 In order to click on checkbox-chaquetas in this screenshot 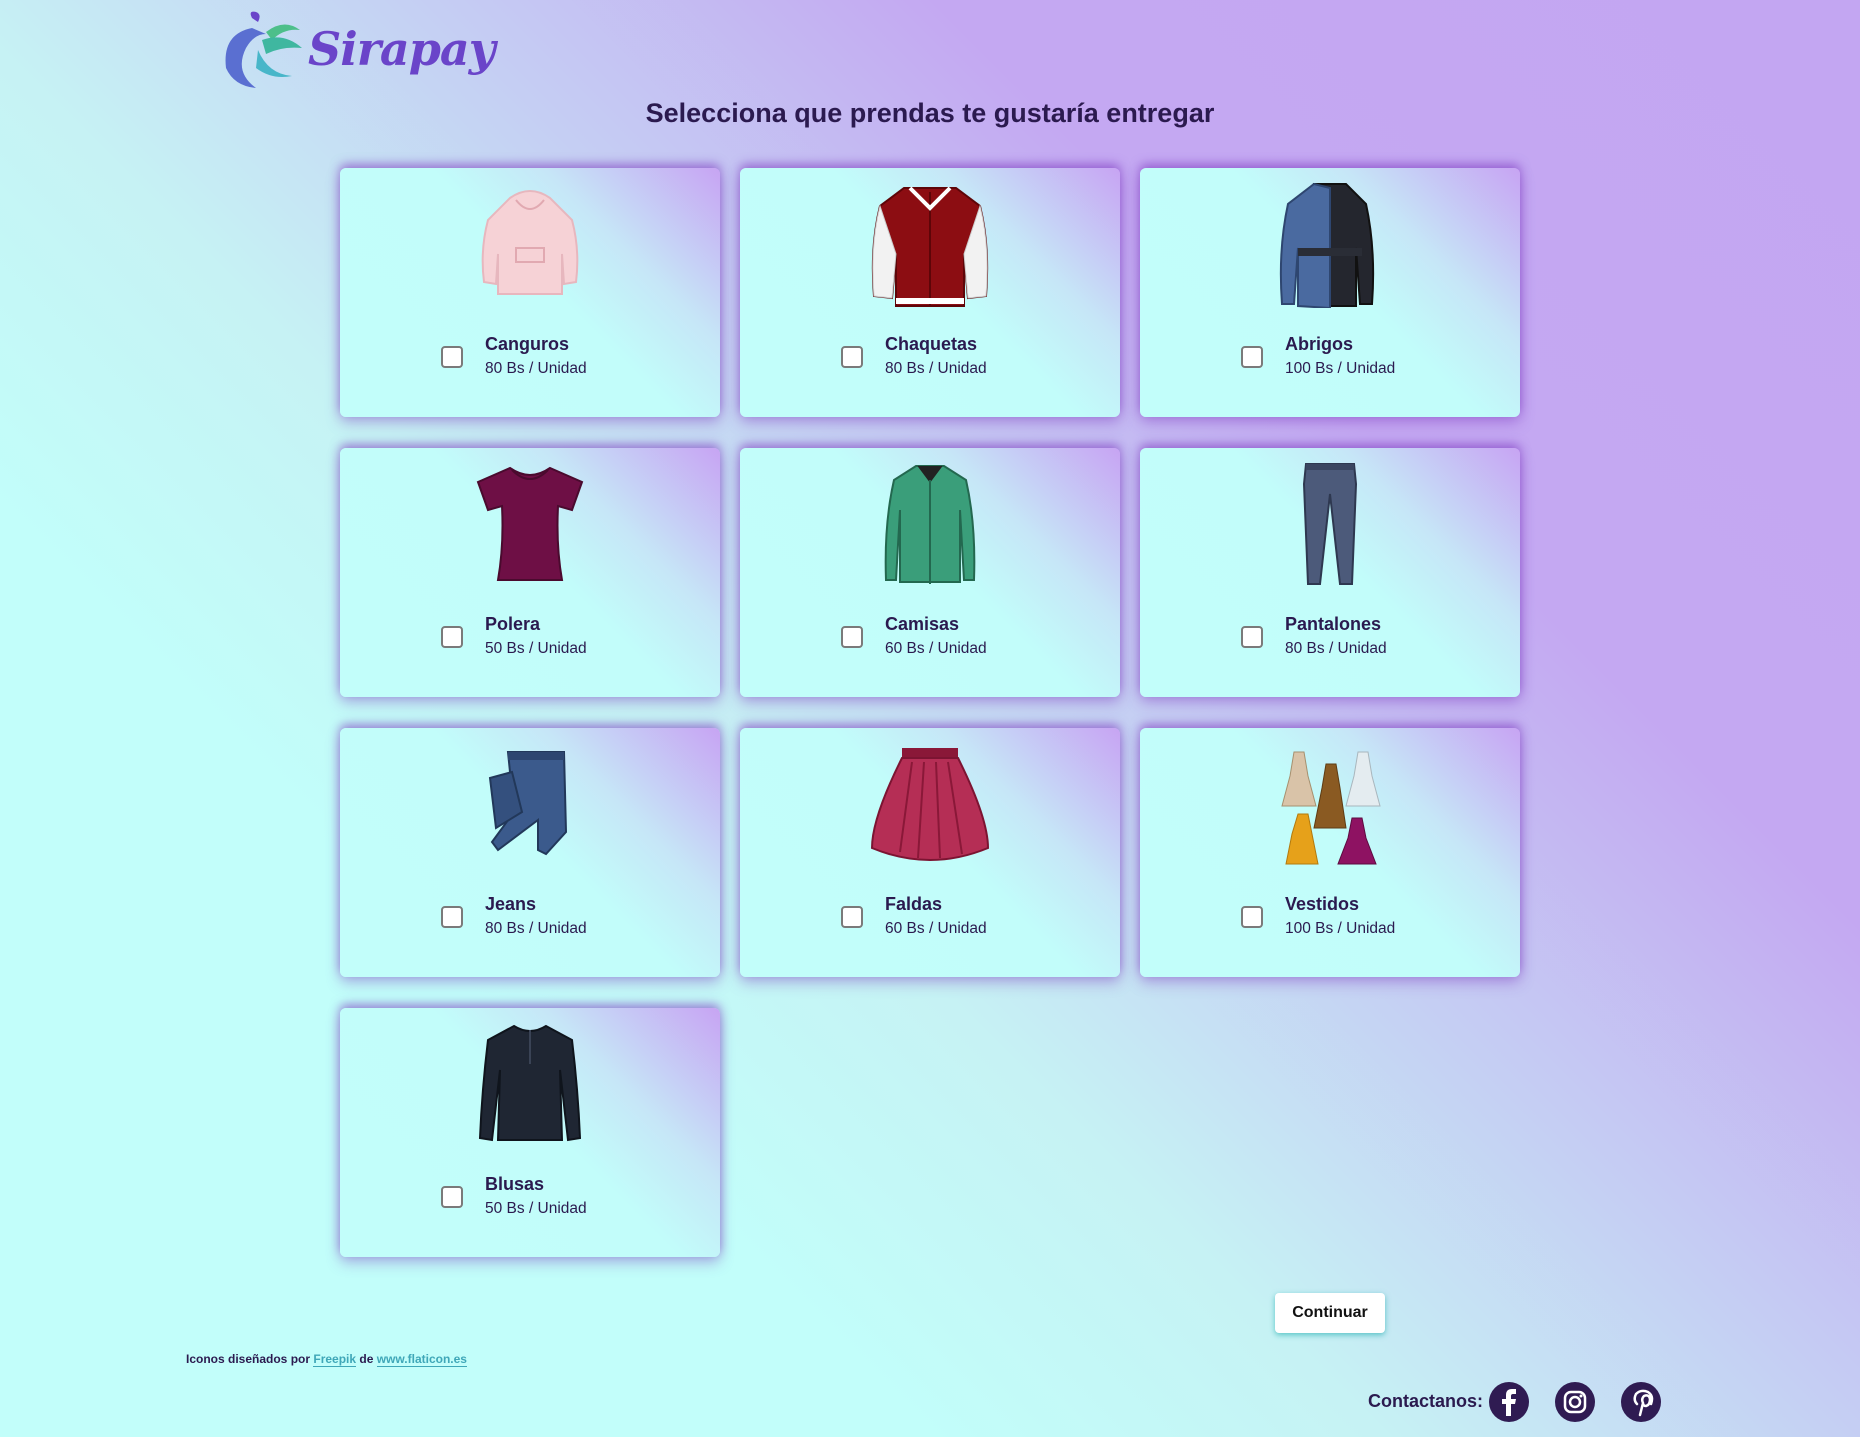, I will do `click(852, 357)`.